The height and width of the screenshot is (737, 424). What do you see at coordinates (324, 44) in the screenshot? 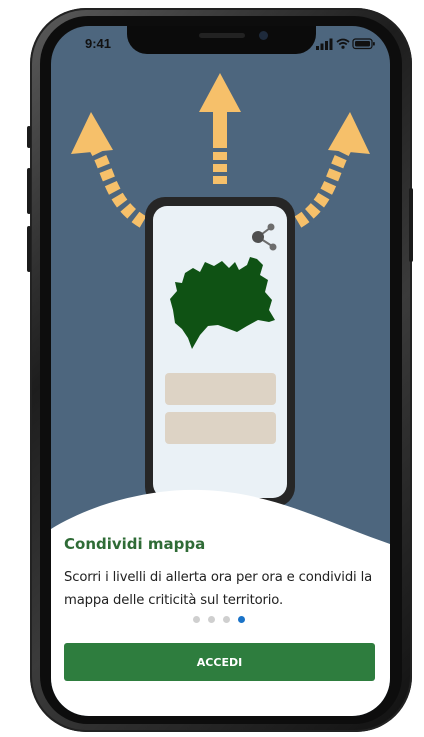
I see `signal-icon` at bounding box center [324, 44].